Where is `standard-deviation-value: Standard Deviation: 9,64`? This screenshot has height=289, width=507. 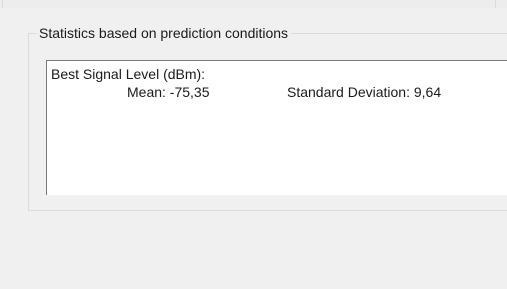
standard-deviation-value: Standard Deviation: 9,64 is located at coordinates (364, 92).